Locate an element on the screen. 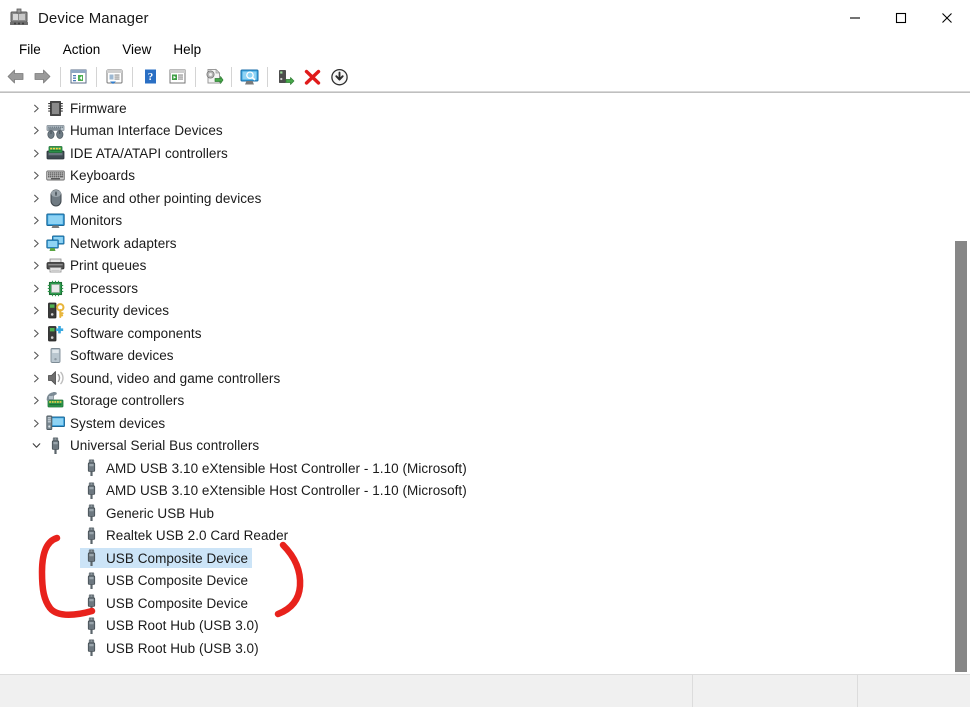 This screenshot has width=970, height=707. tree-node-content: Keyboards is located at coordinates (91, 176).